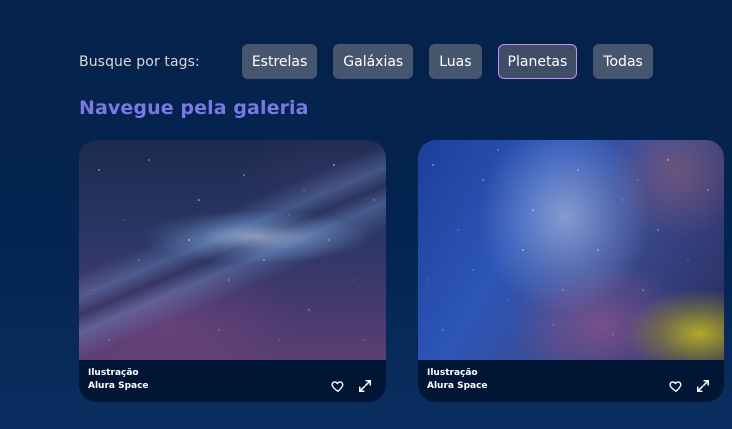  Describe the element at coordinates (139, 61) in the screenshot. I see `tags-label: Busque por tags:` at that location.